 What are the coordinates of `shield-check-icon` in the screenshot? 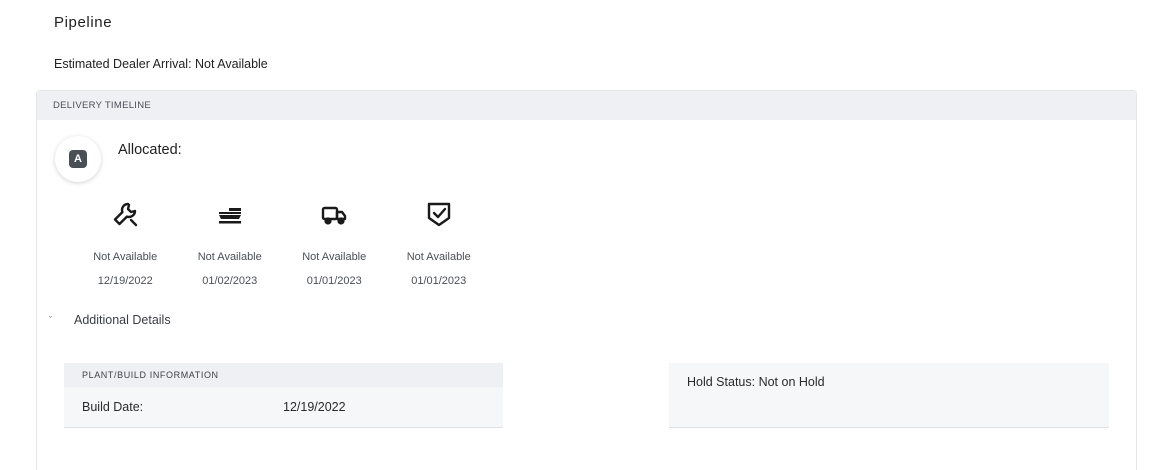 It's located at (439, 214).